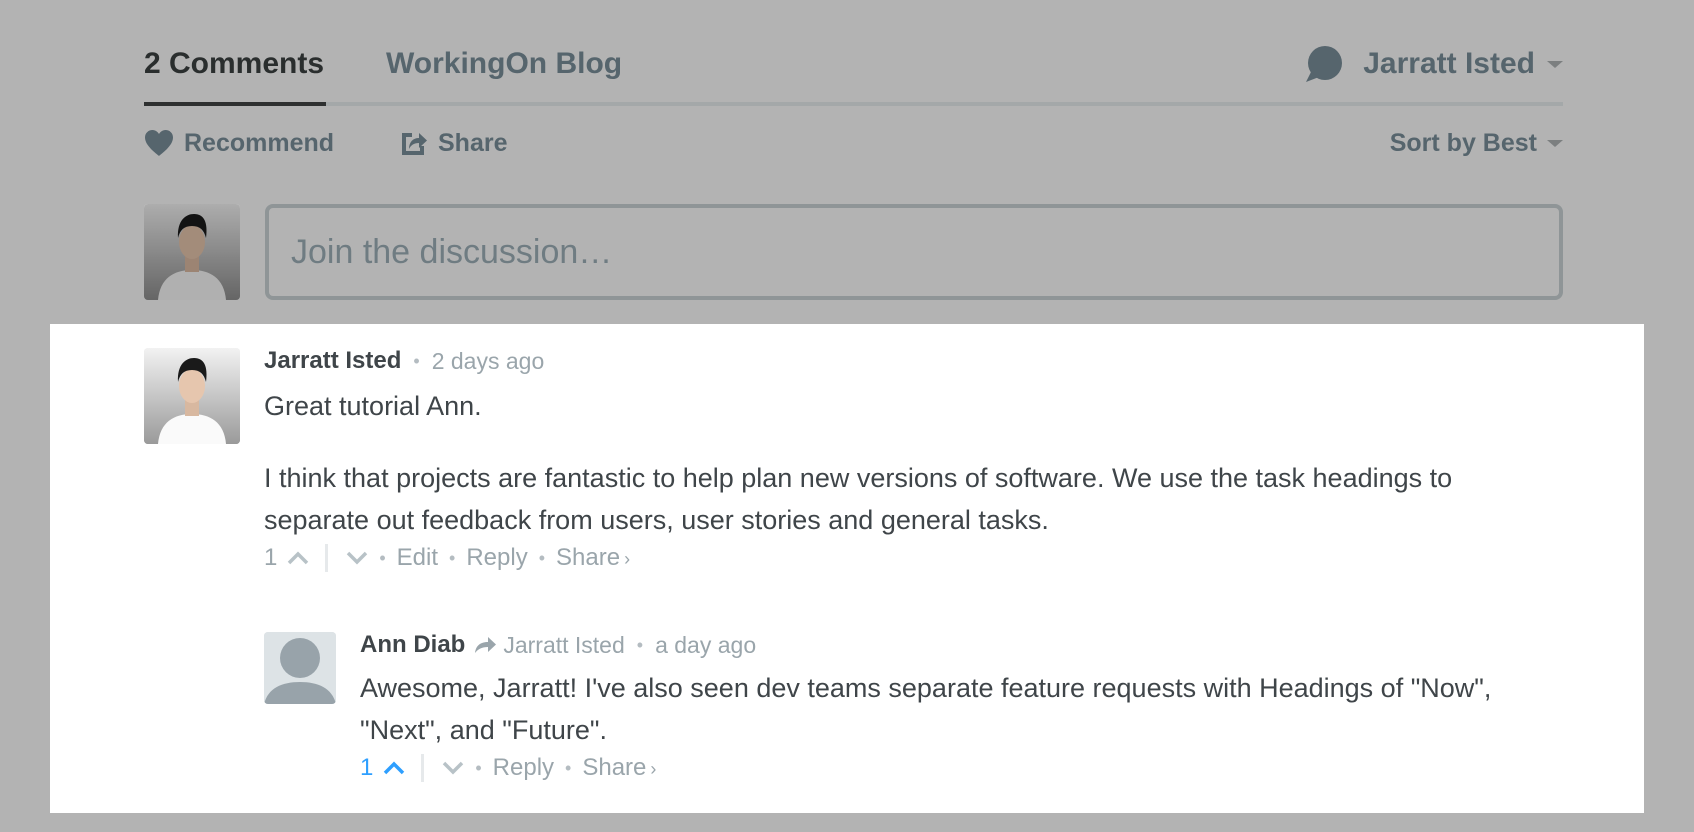 This screenshot has width=1694, height=832. What do you see at coordinates (853, 104) in the screenshot?
I see `tab-divider` at bounding box center [853, 104].